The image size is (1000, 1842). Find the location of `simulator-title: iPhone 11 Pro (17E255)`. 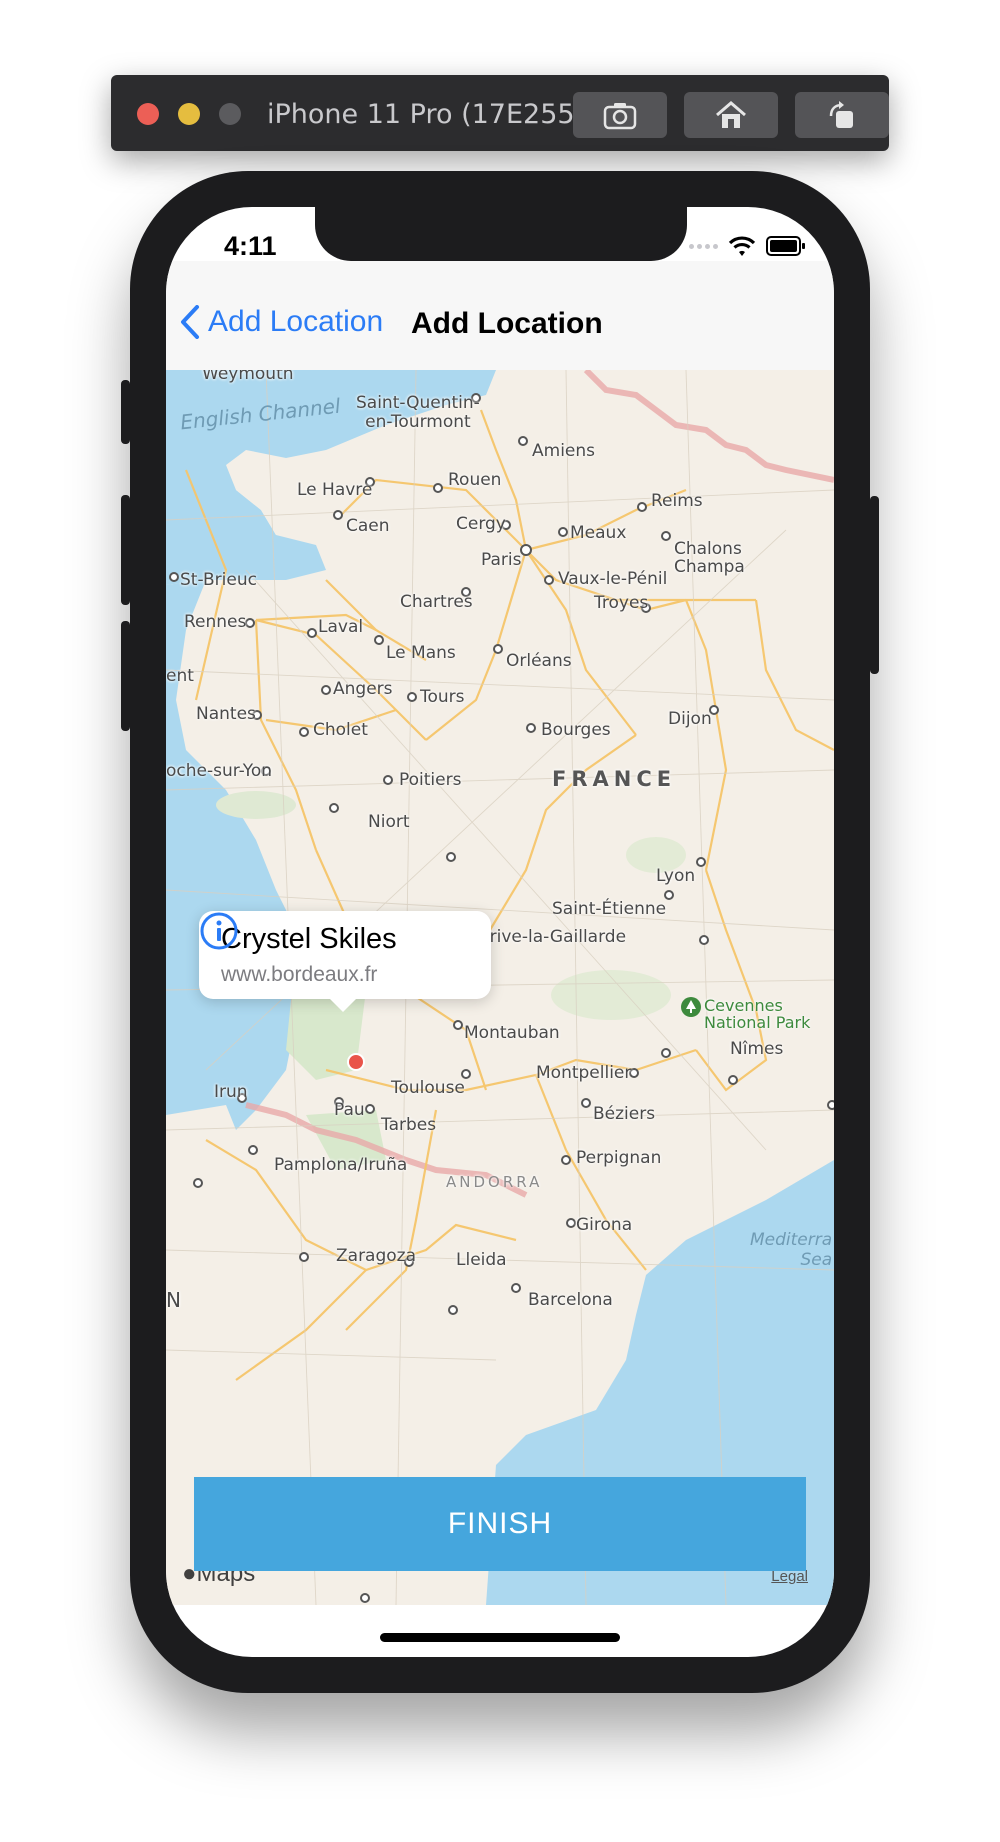

simulator-title: iPhone 11 Pro (17E255) is located at coordinates (426, 114).